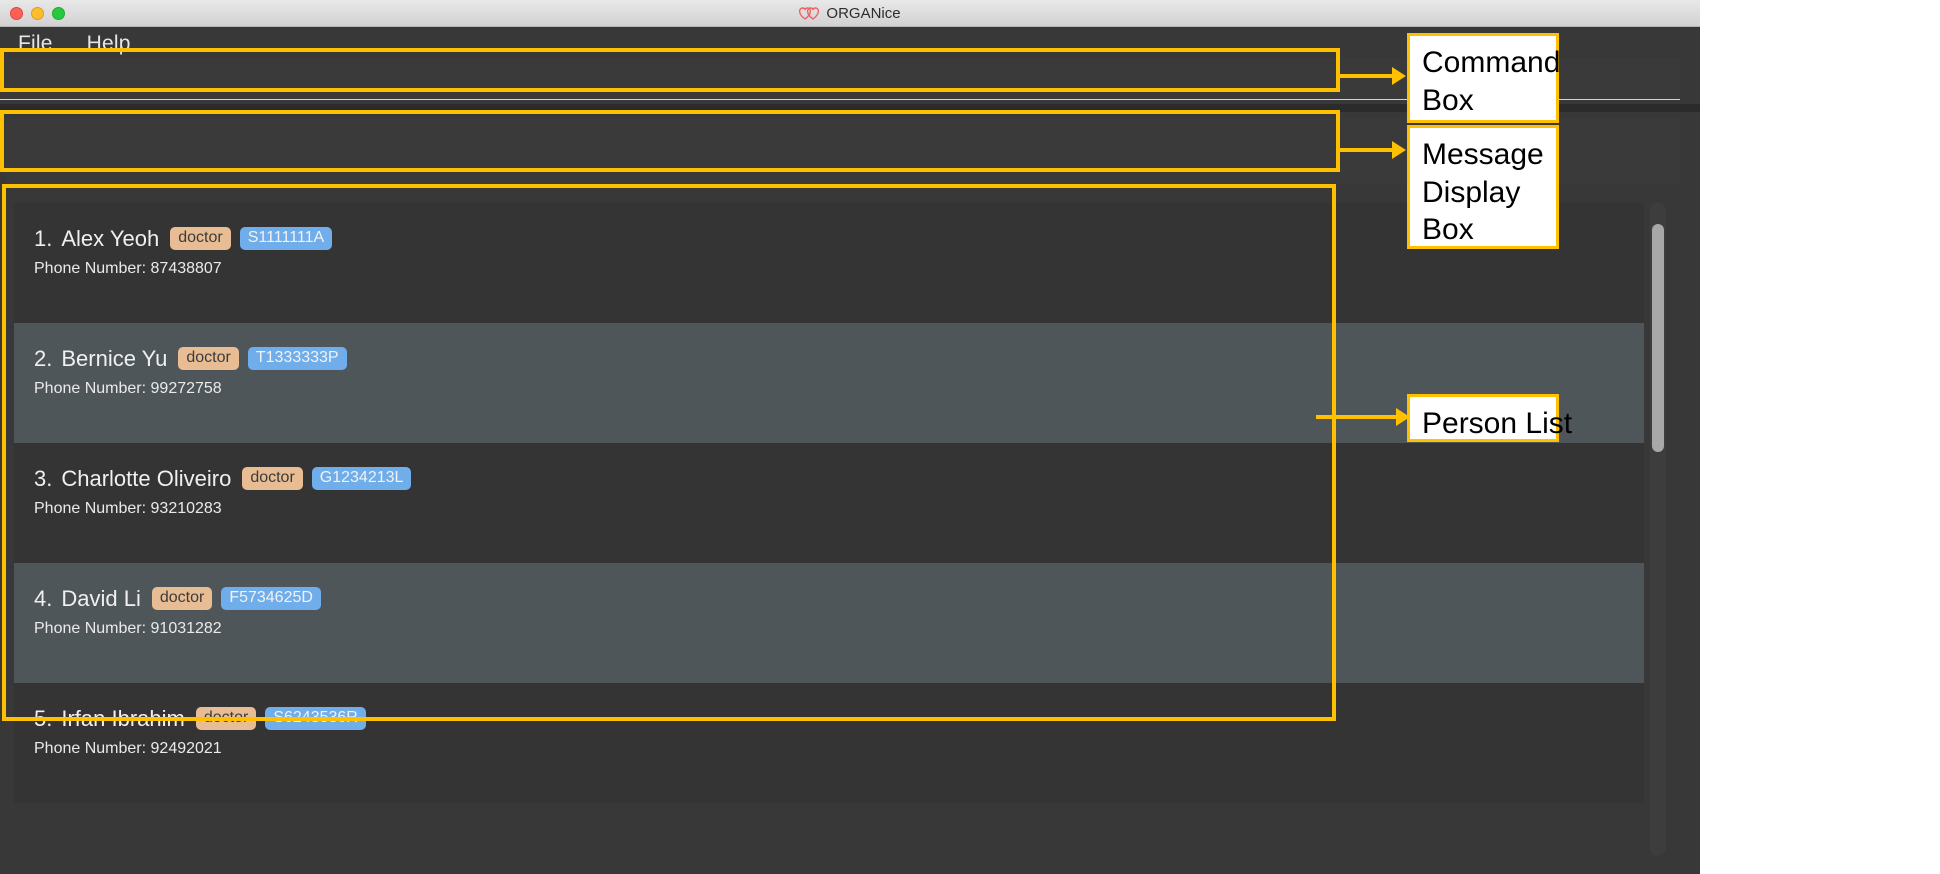 The height and width of the screenshot is (874, 1940). What do you see at coordinates (839, 749) in the screenshot?
I see `person-phone-row: Phone Number: 92492021` at bounding box center [839, 749].